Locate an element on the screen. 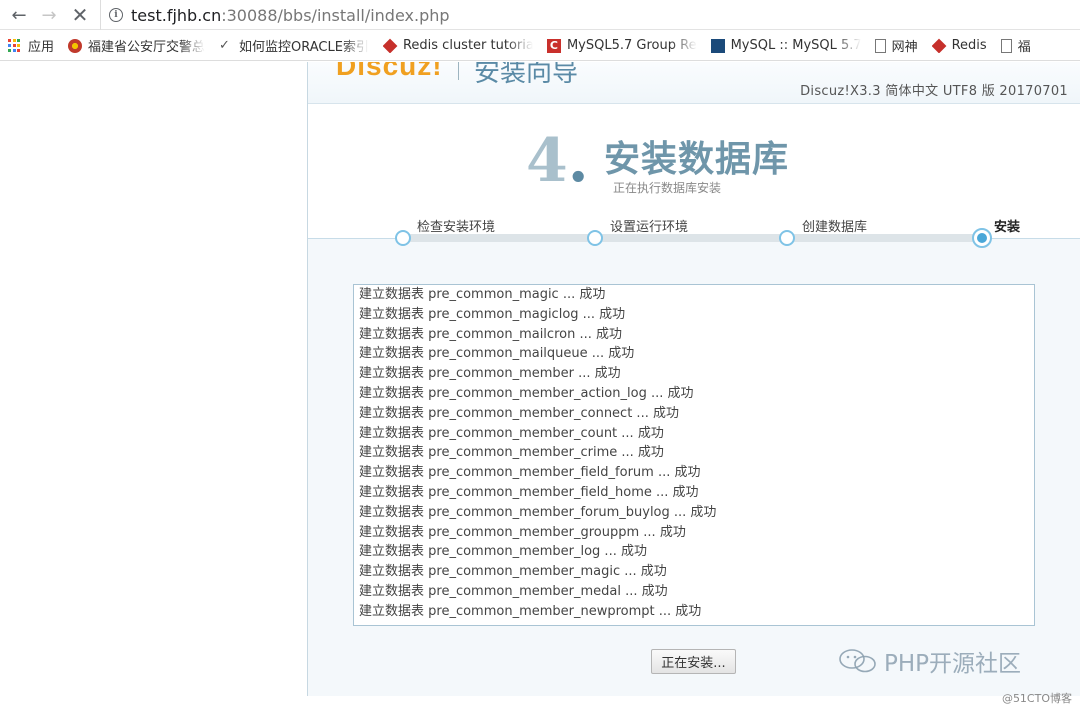  watermark: PHP开源社区 is located at coordinates (929, 661).